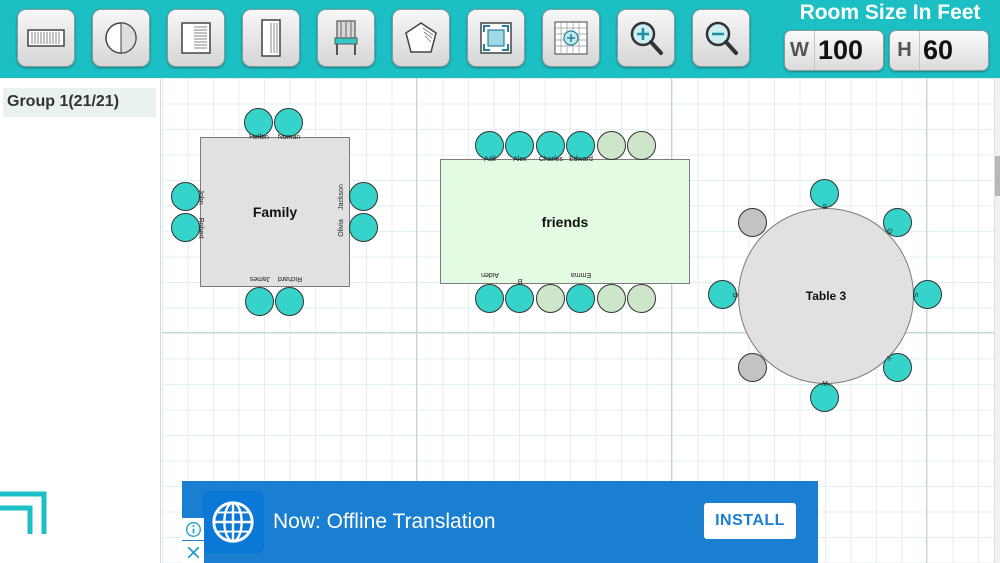 The image size is (1000, 563). Describe the element at coordinates (826, 296) in the screenshot. I see `table-3-name: Table 3` at that location.